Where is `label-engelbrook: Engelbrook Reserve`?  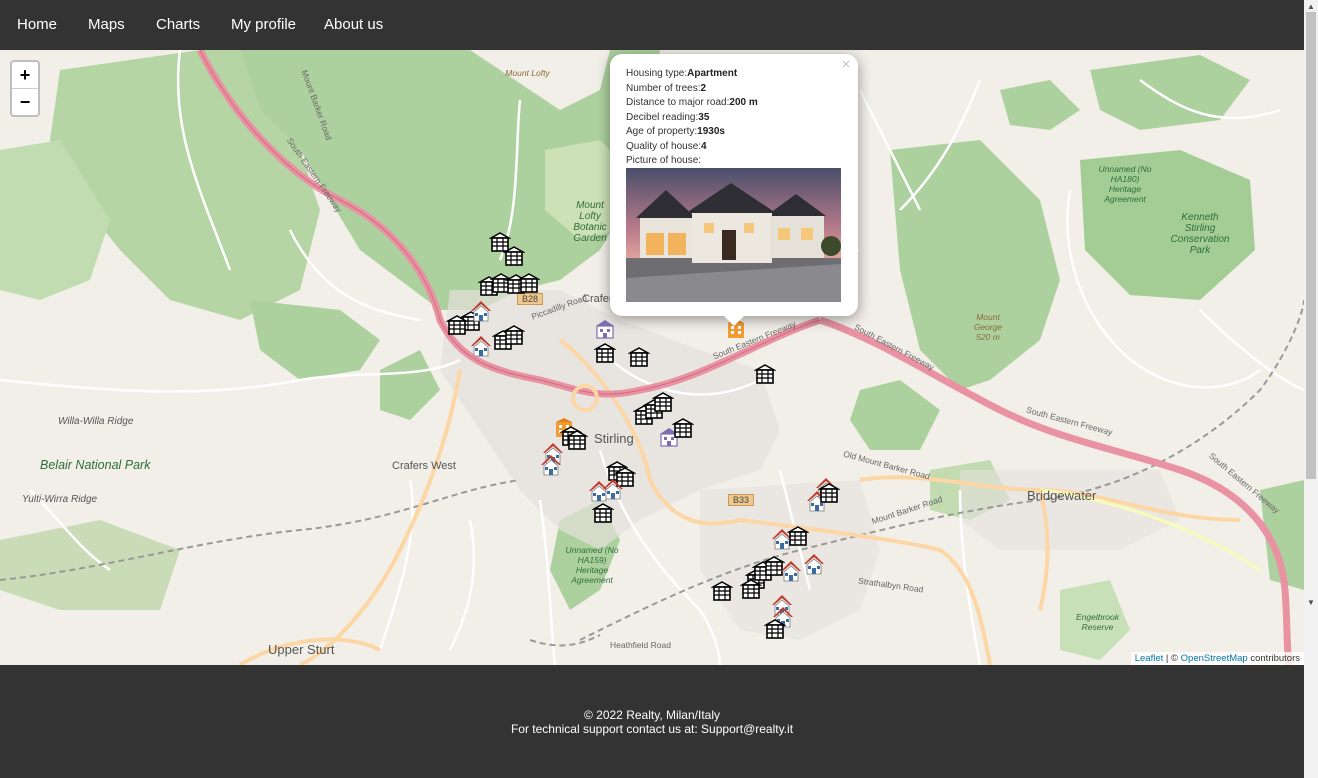
label-engelbrook: Engelbrook Reserve is located at coordinates (1097, 622).